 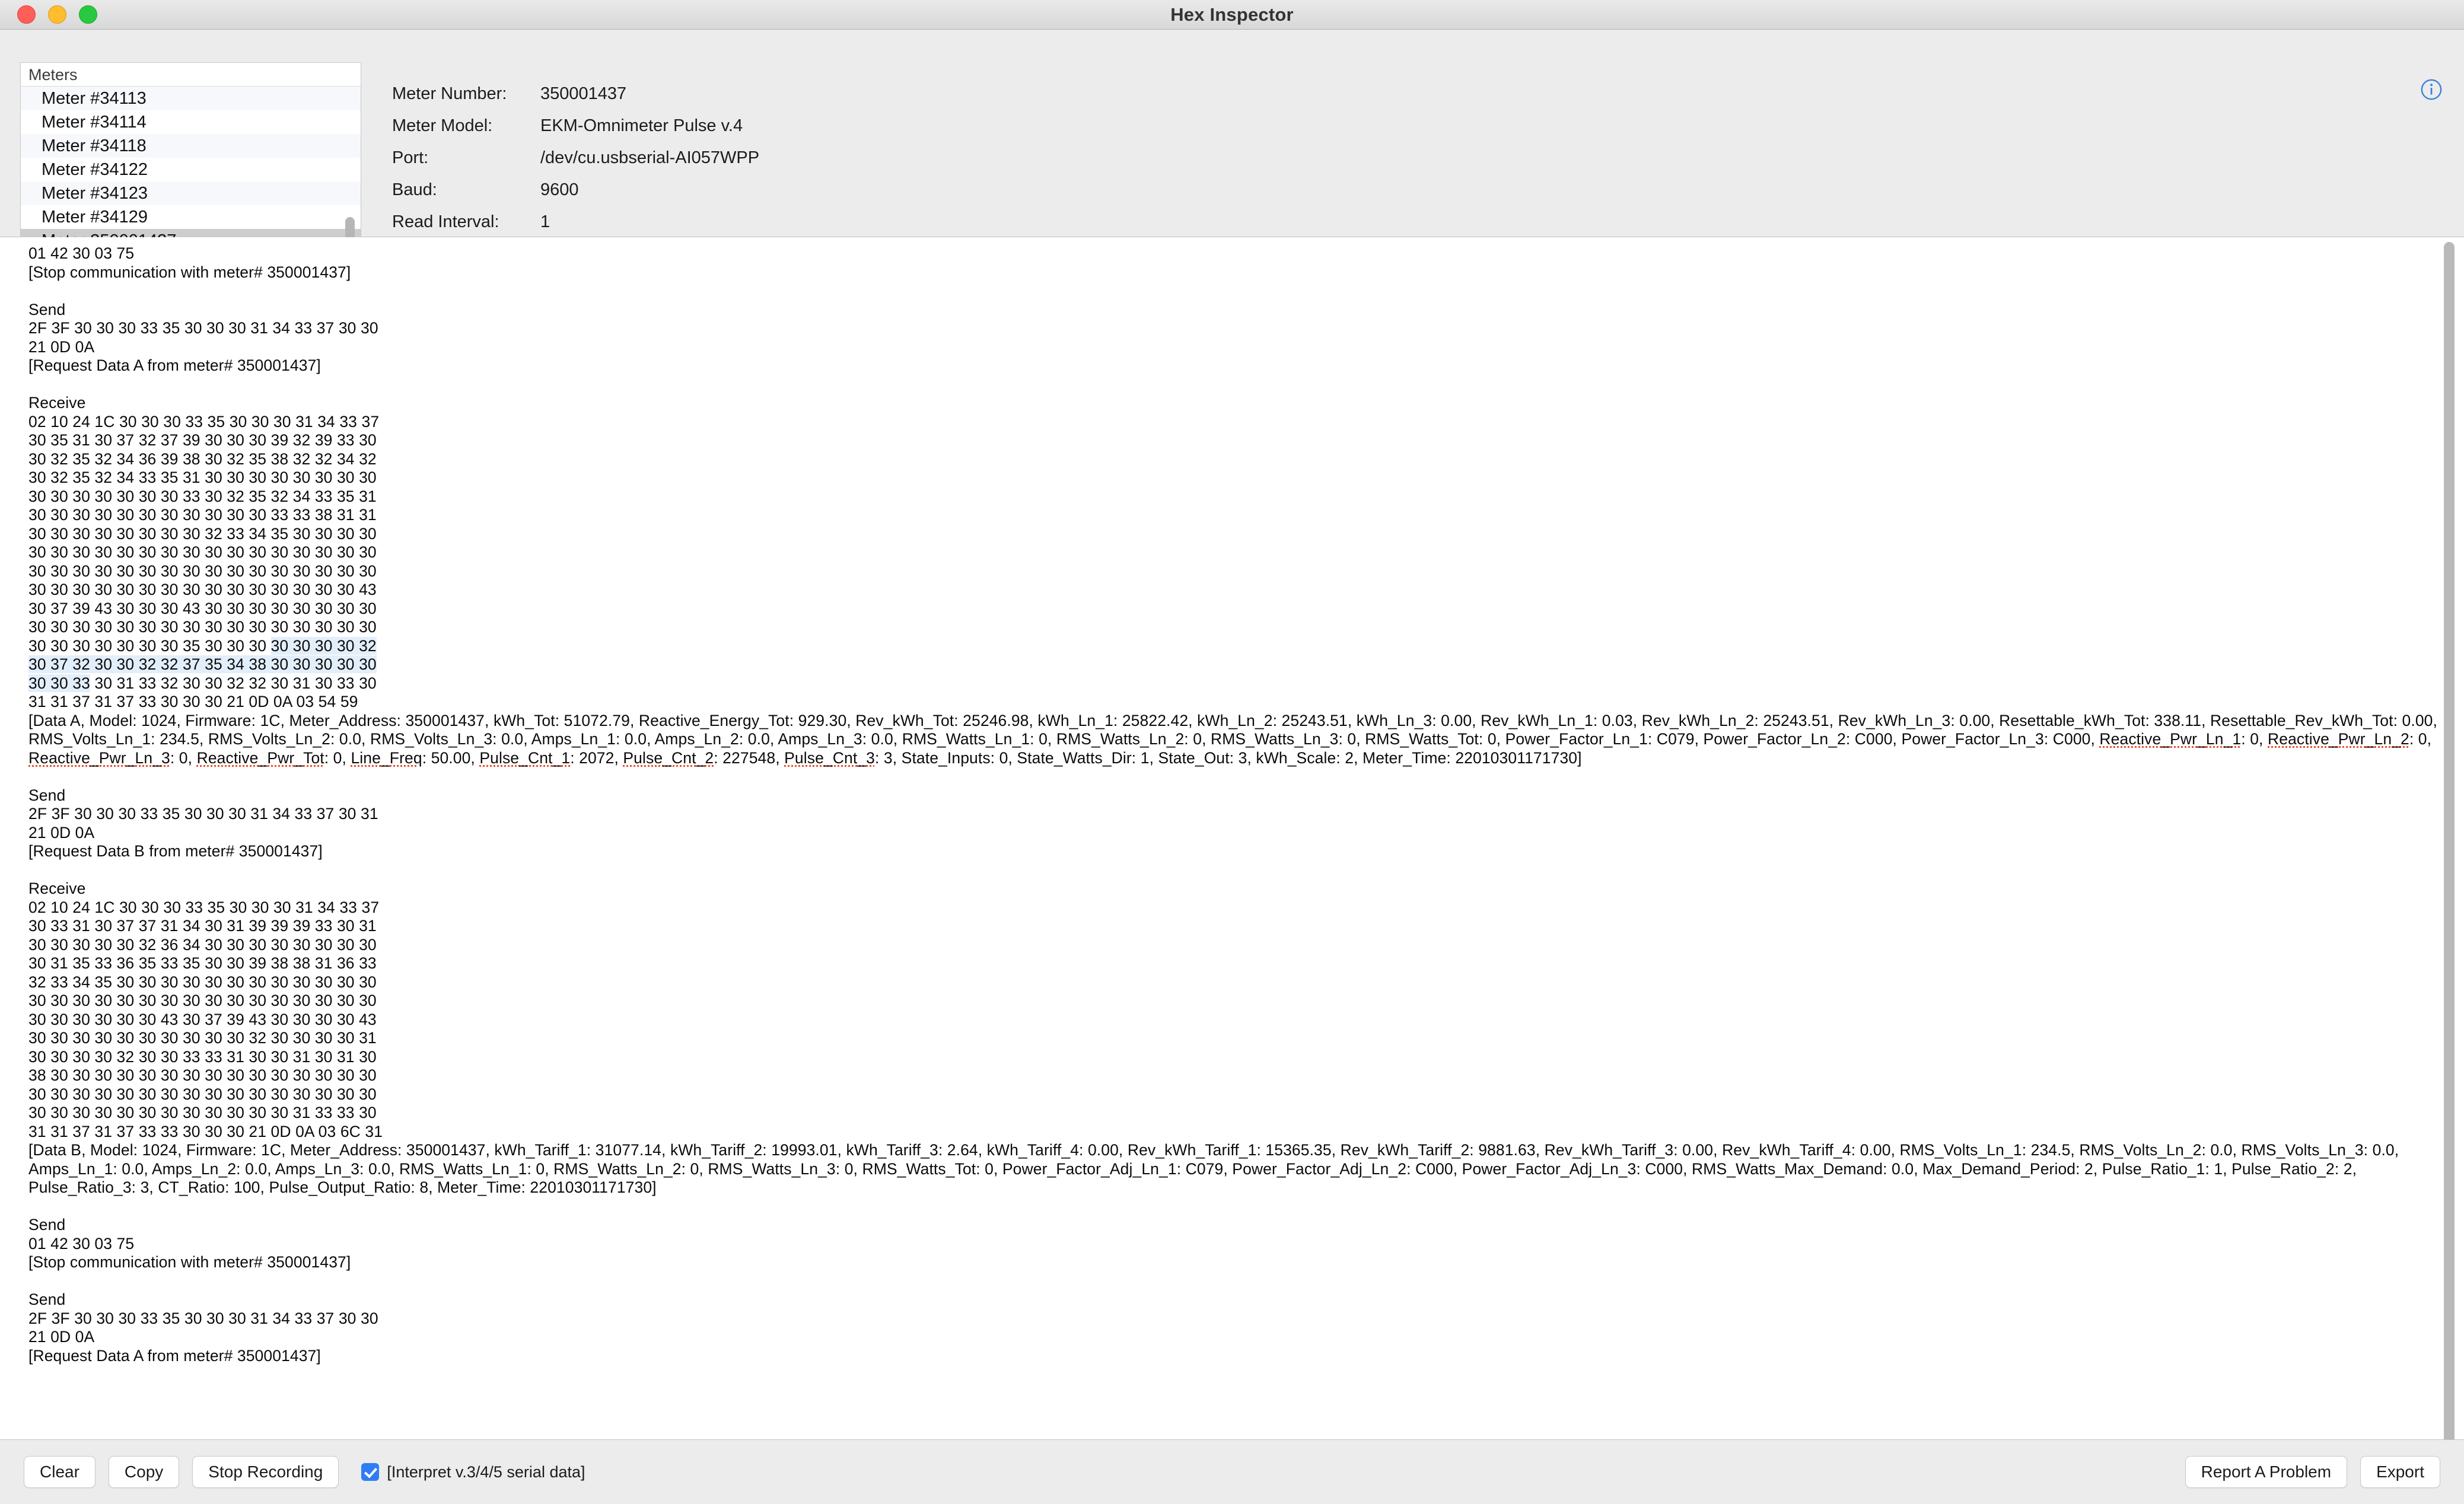 What do you see at coordinates (641, 125) in the screenshot?
I see `detail-value: EKM-Omnimeter Pulse v.4` at bounding box center [641, 125].